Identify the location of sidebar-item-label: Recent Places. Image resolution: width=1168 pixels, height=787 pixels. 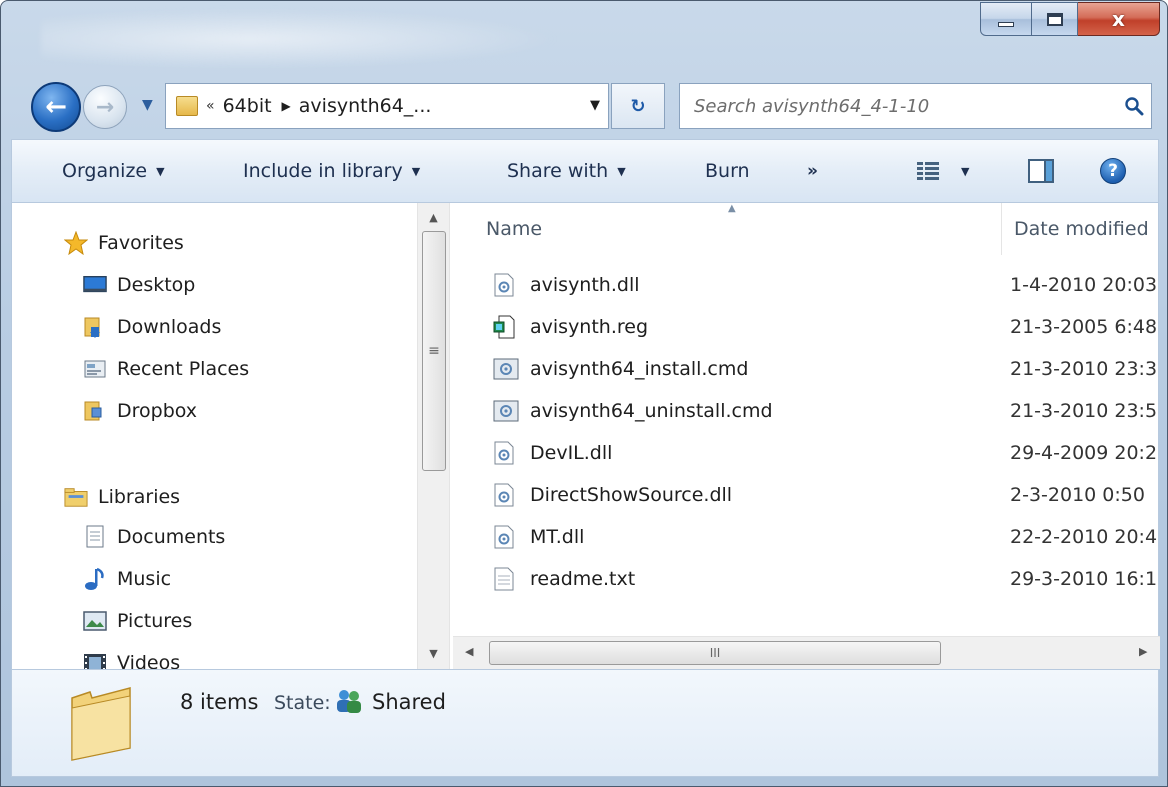
(183, 369).